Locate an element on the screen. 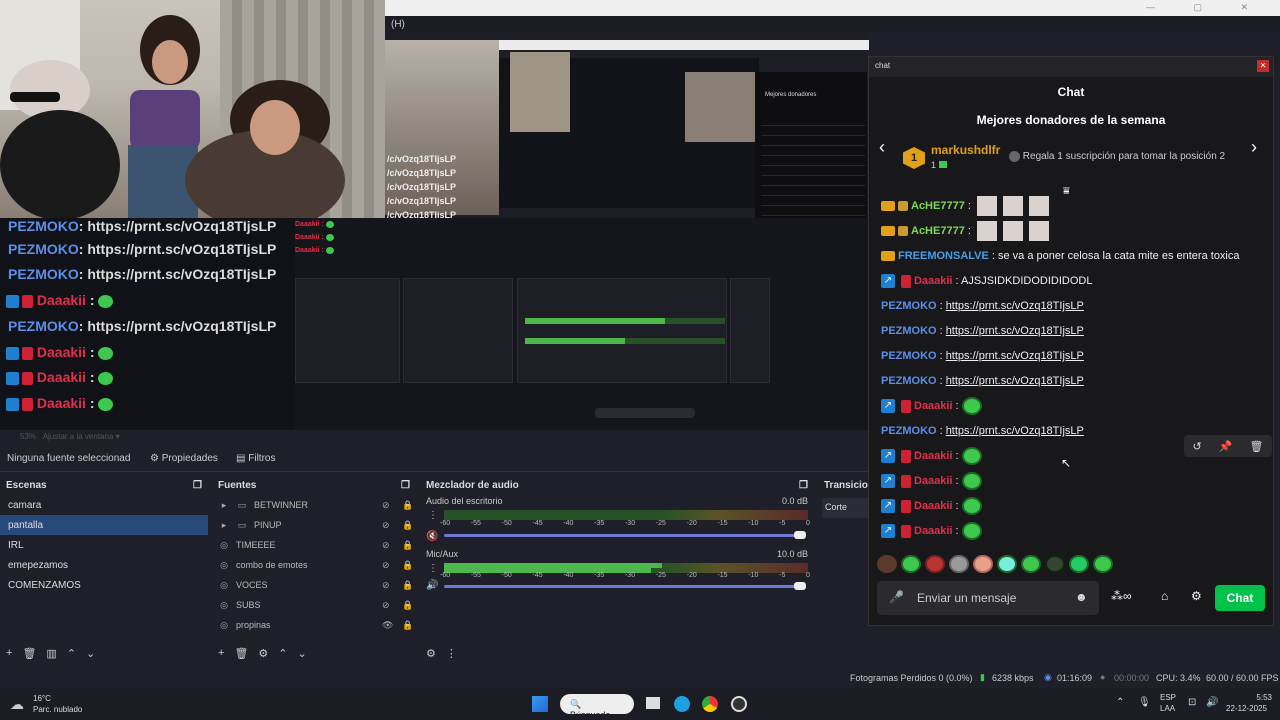  expand-icon: ▸ is located at coordinates (224, 505).